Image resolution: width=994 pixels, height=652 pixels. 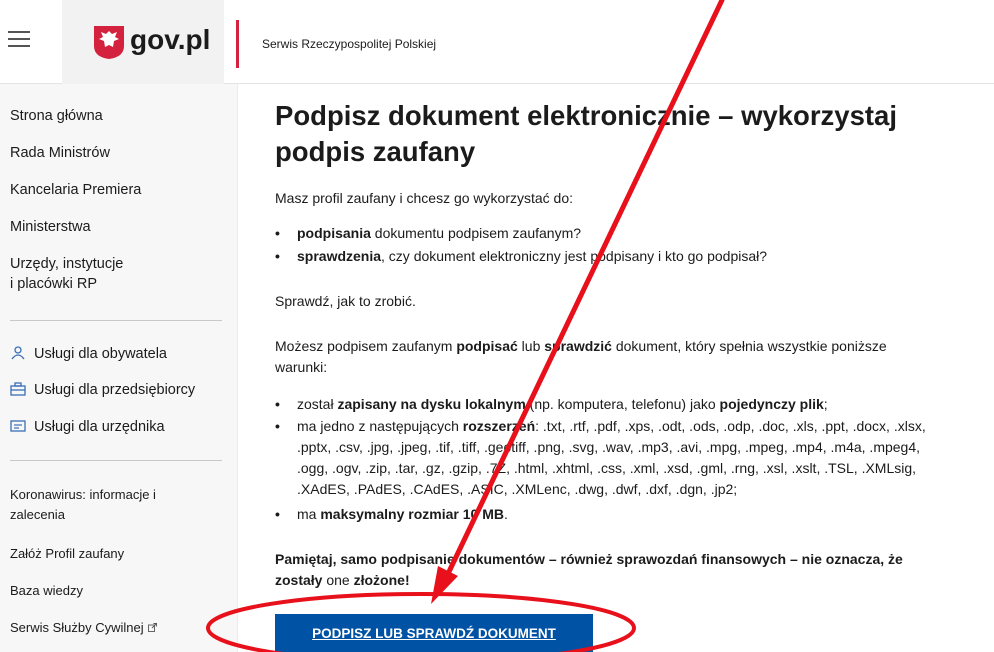 What do you see at coordinates (152, 627) in the screenshot?
I see `external-link-icon` at bounding box center [152, 627].